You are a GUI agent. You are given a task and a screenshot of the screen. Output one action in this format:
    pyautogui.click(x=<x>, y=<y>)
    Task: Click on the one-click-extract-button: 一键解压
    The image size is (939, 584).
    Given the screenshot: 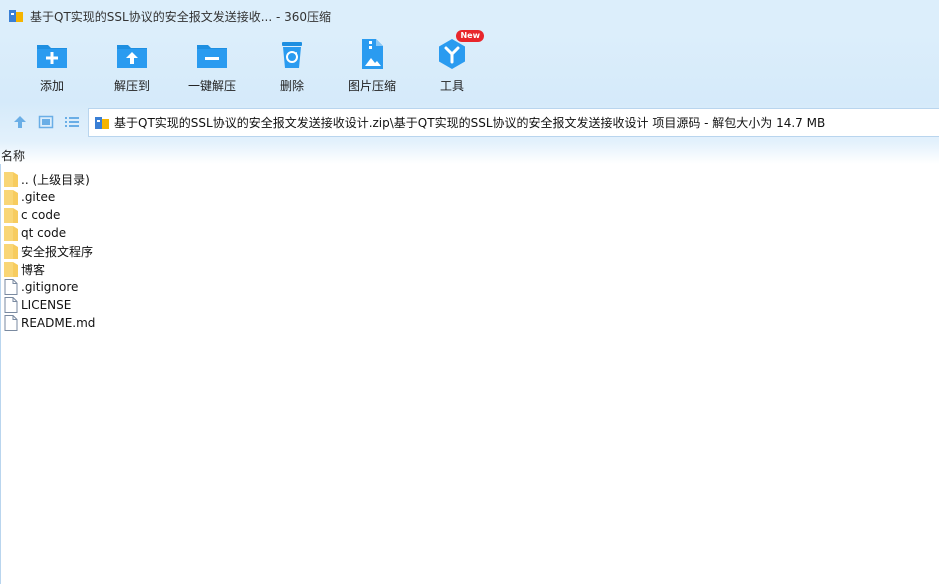 What is the action you would take?
    pyautogui.click(x=212, y=67)
    